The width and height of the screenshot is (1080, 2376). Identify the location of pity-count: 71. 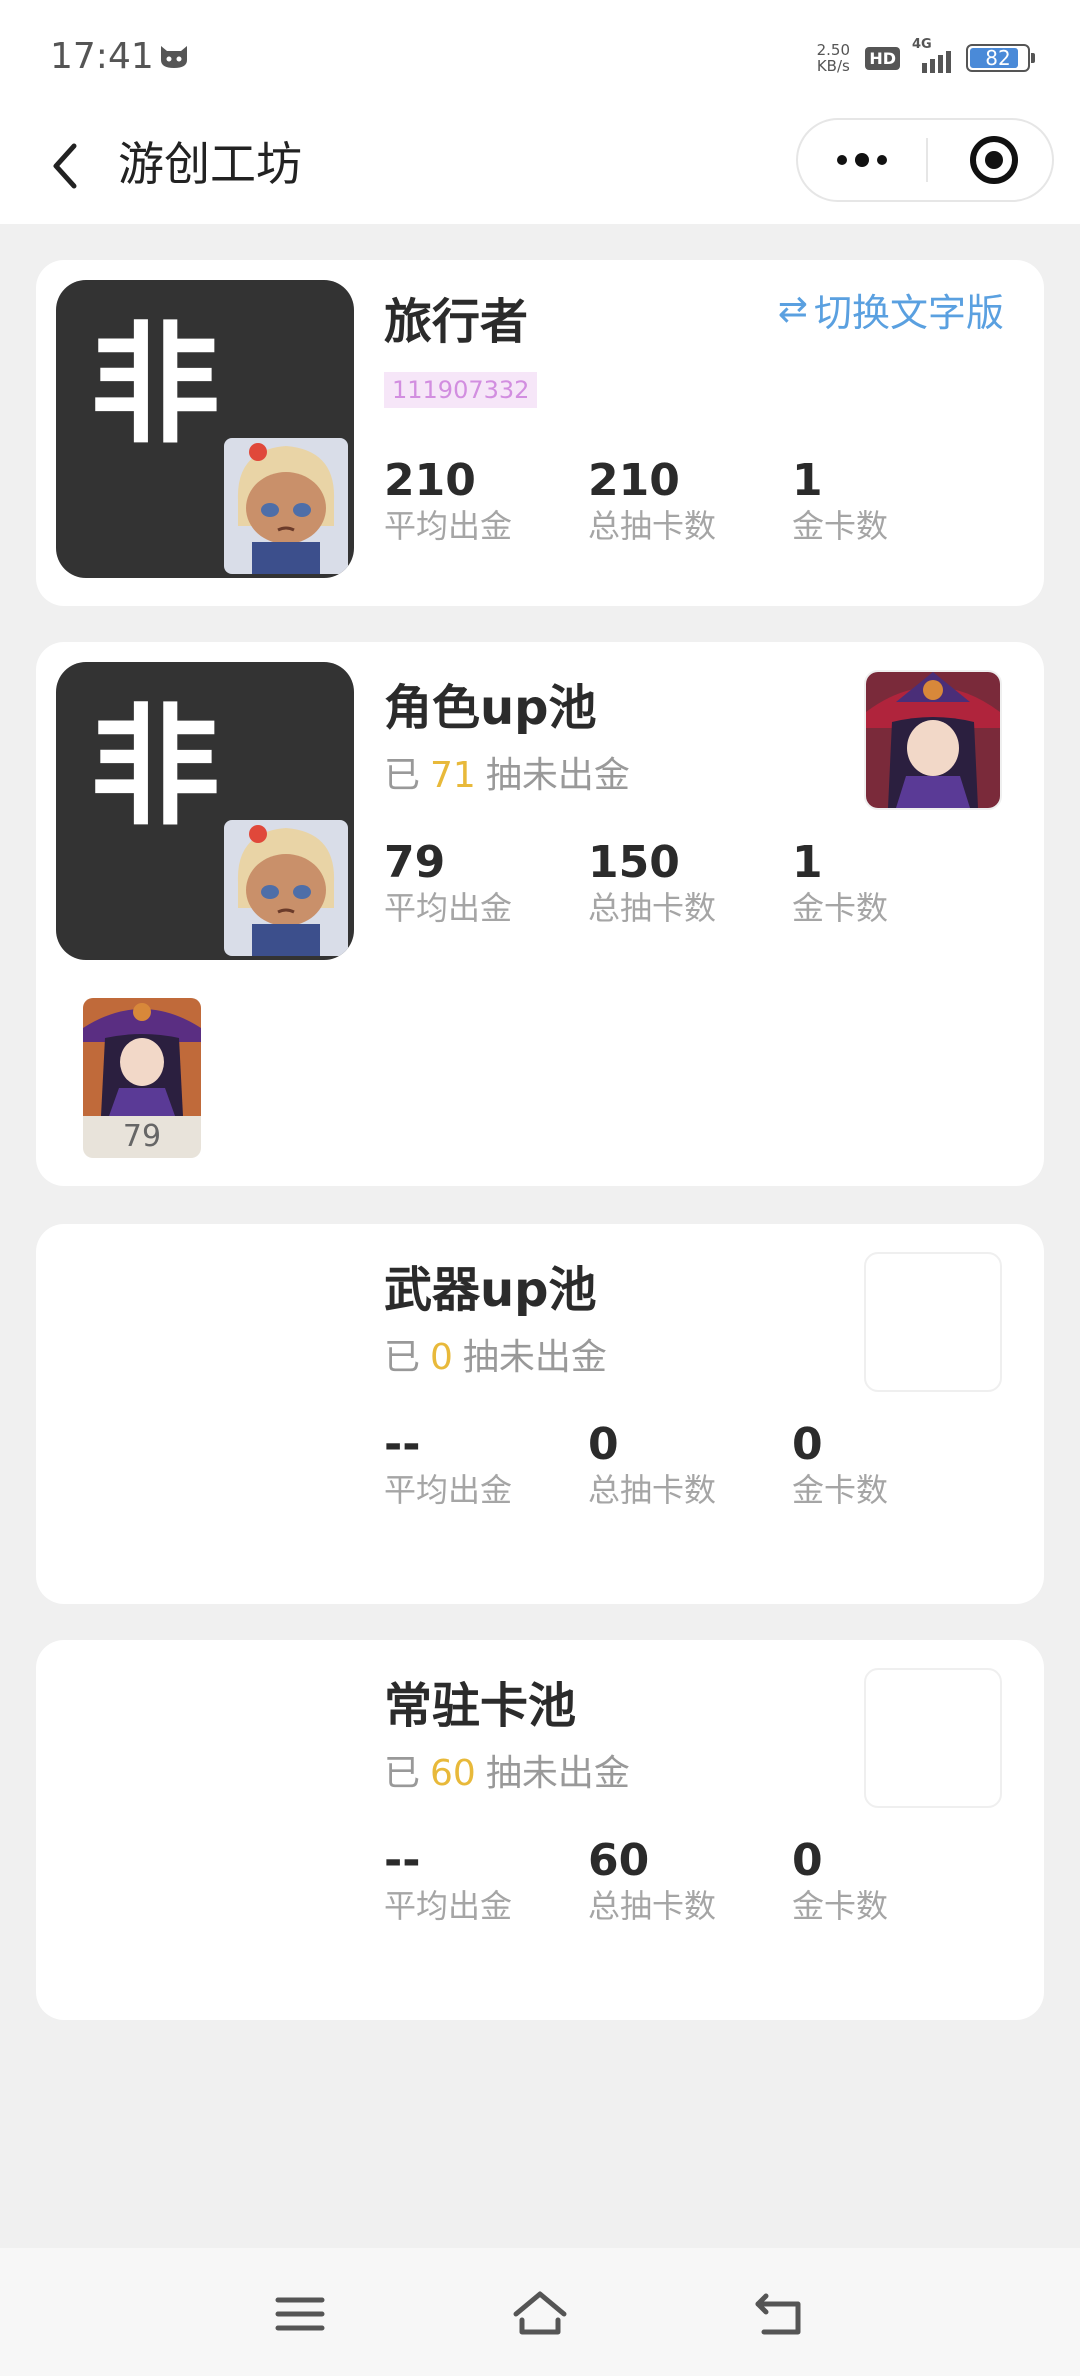
(453, 775).